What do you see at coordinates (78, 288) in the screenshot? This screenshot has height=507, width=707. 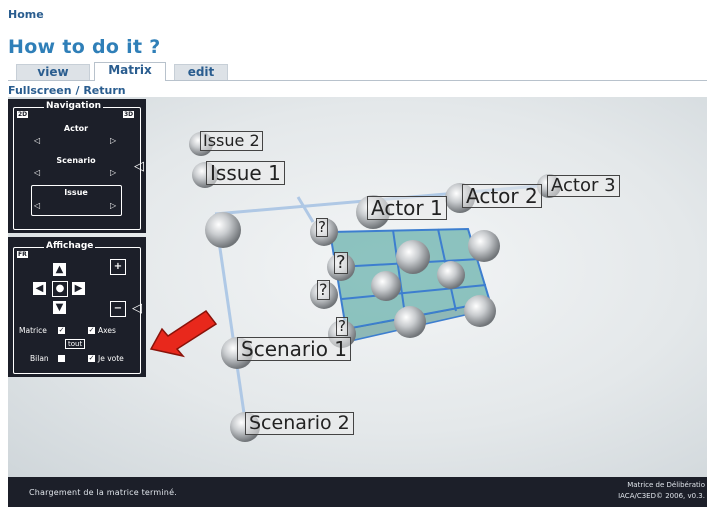 I see `pan-right-icon: ▶` at bounding box center [78, 288].